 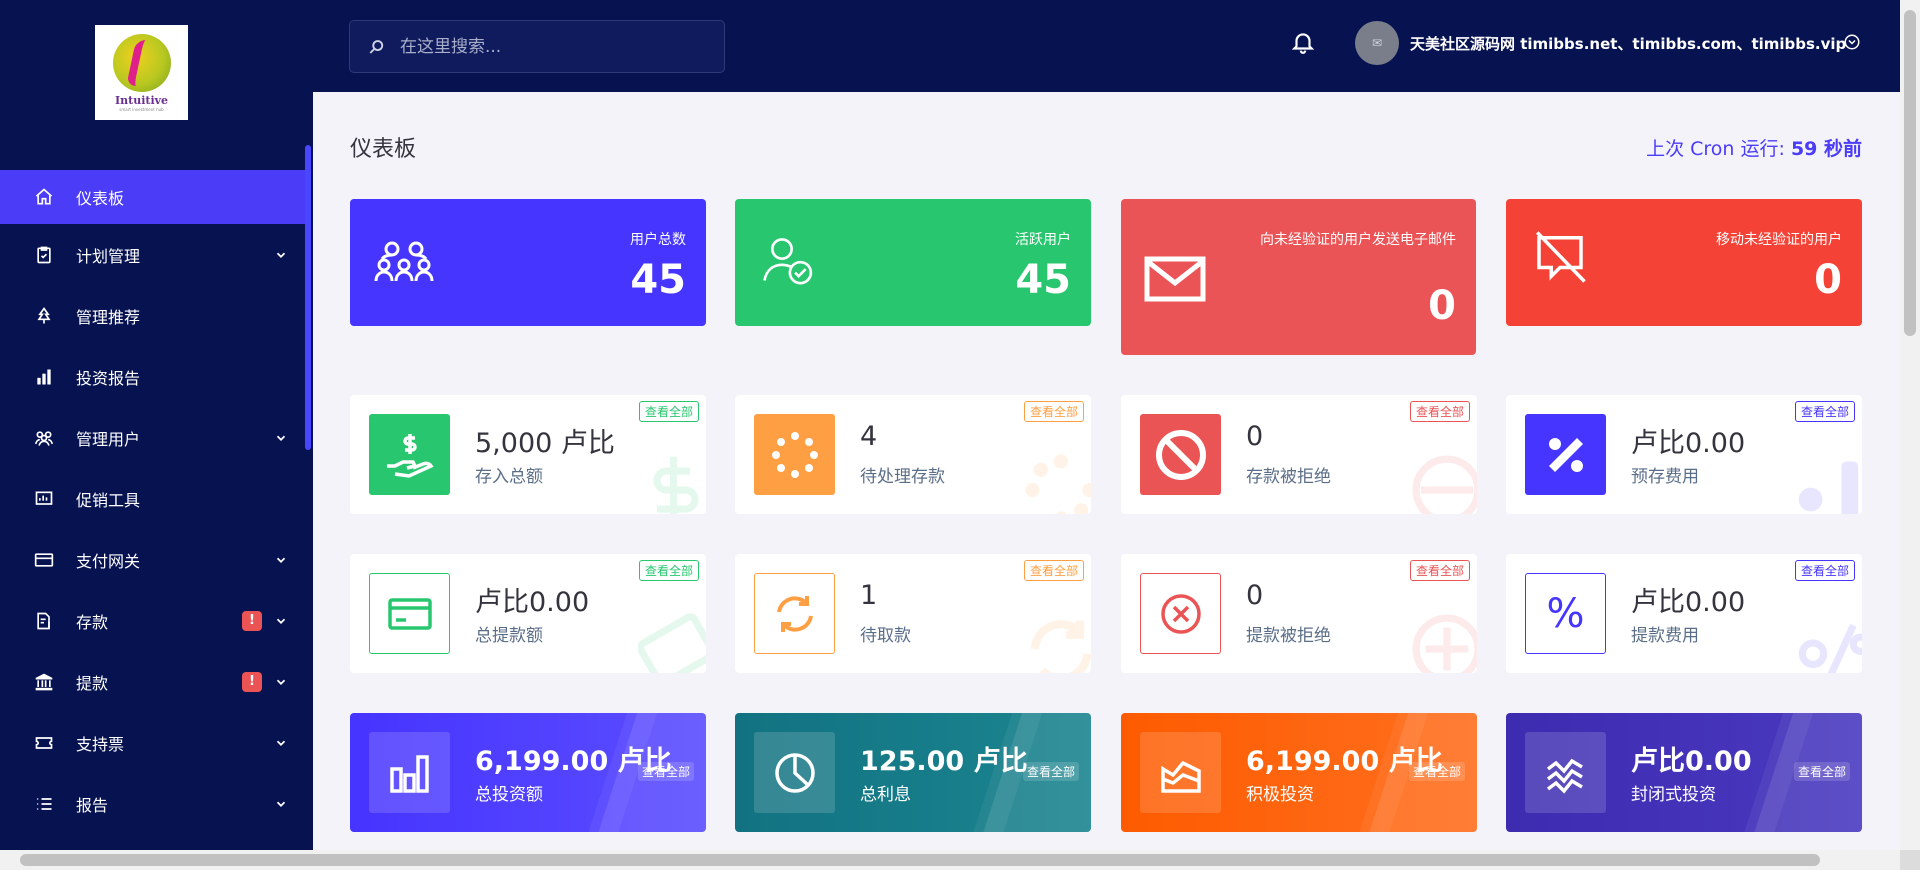 What do you see at coordinates (152, 315) in the screenshot?
I see `sidebar-item-referrals: 管理推荐` at bounding box center [152, 315].